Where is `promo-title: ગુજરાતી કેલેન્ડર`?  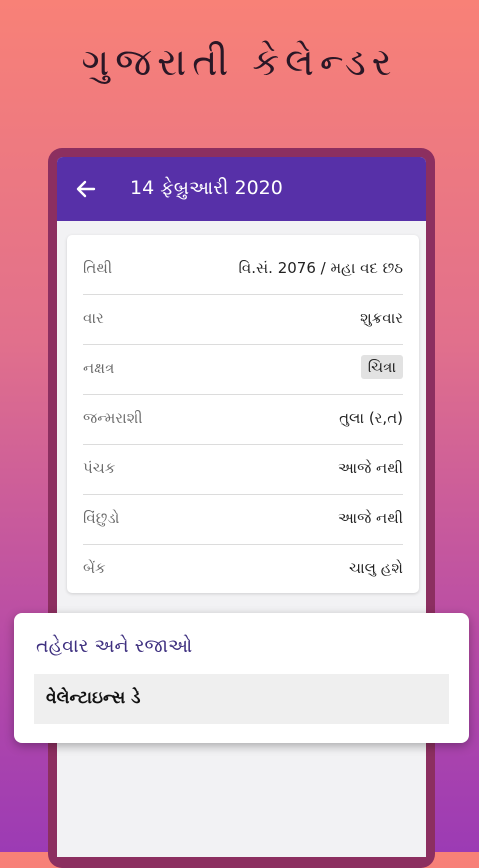
promo-title: ગુજરાતી કેલેન્ડર is located at coordinates (239, 62).